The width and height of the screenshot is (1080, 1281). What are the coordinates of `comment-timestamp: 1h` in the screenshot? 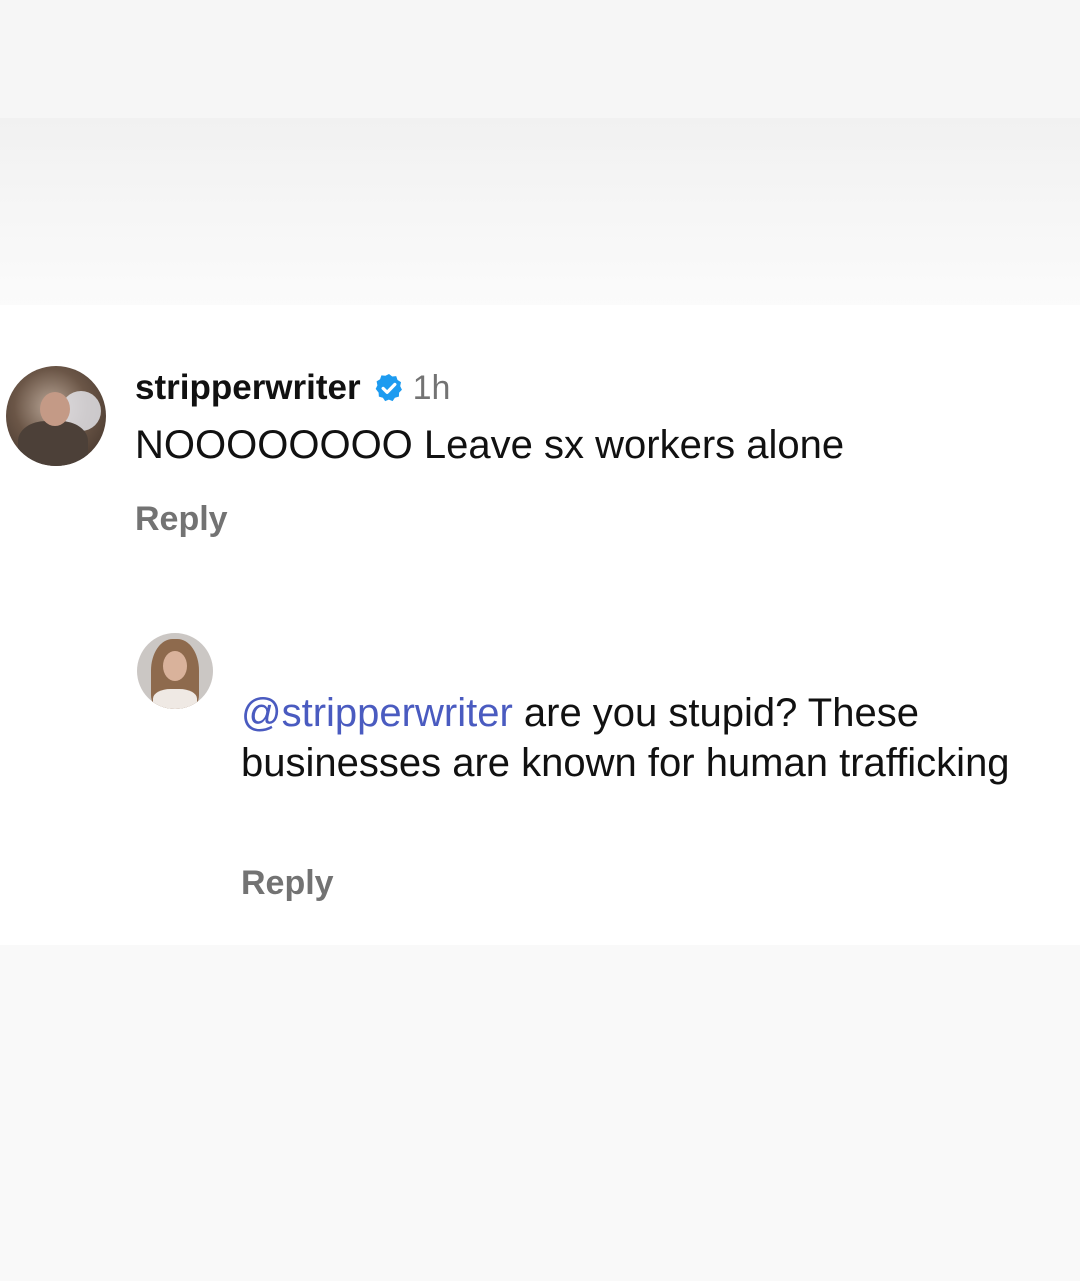 It's located at (431, 387).